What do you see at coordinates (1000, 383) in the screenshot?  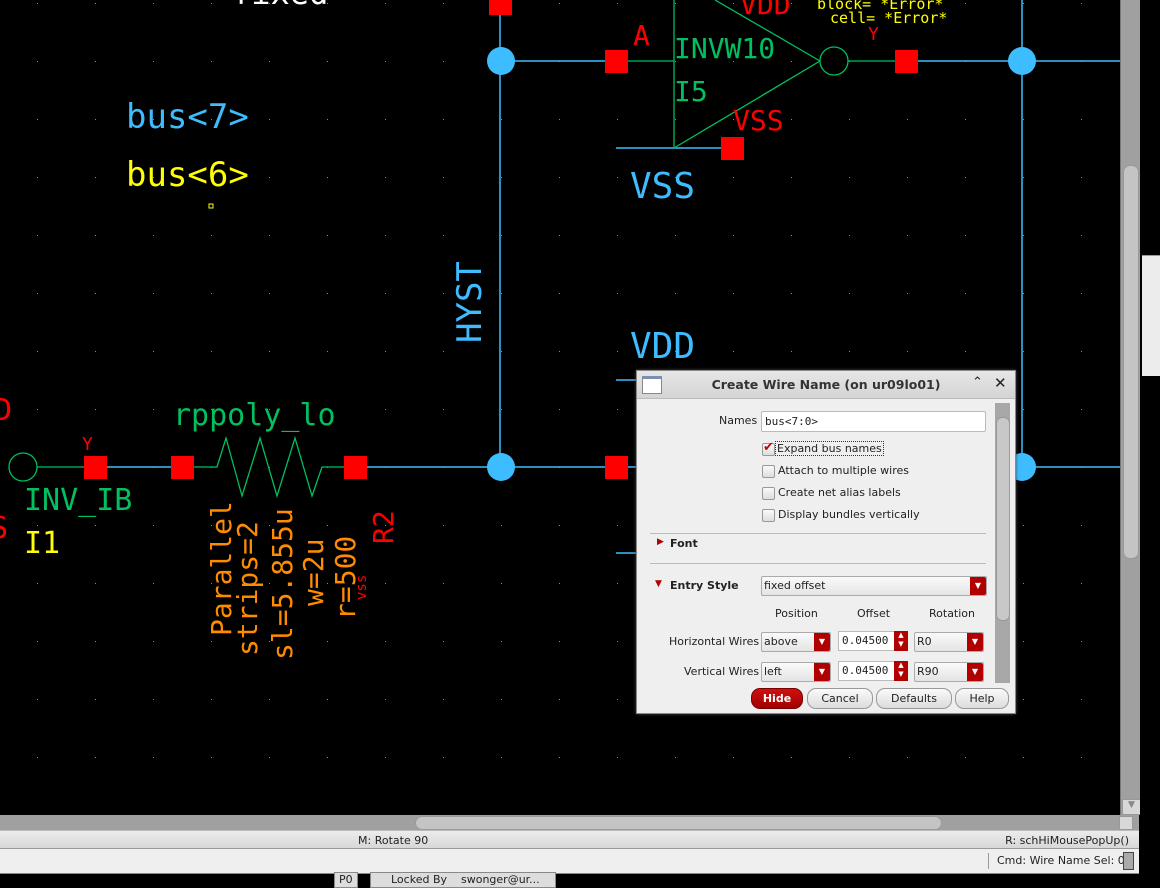 I see `close-icon: ✕` at bounding box center [1000, 383].